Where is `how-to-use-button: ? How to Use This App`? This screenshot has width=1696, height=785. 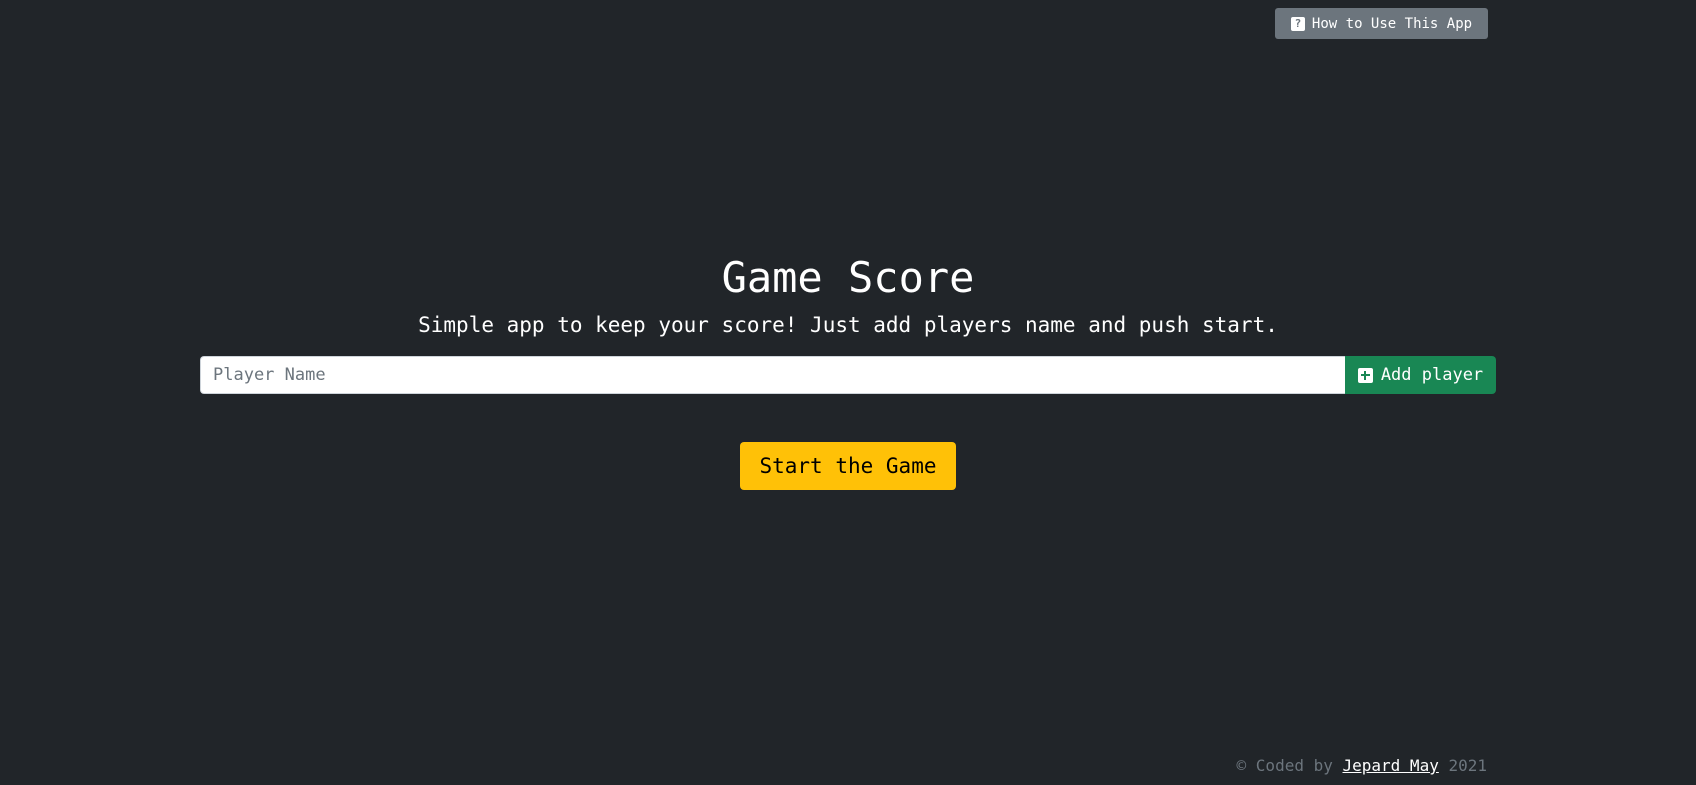
how-to-use-button: ? How to Use This App is located at coordinates (1381, 23).